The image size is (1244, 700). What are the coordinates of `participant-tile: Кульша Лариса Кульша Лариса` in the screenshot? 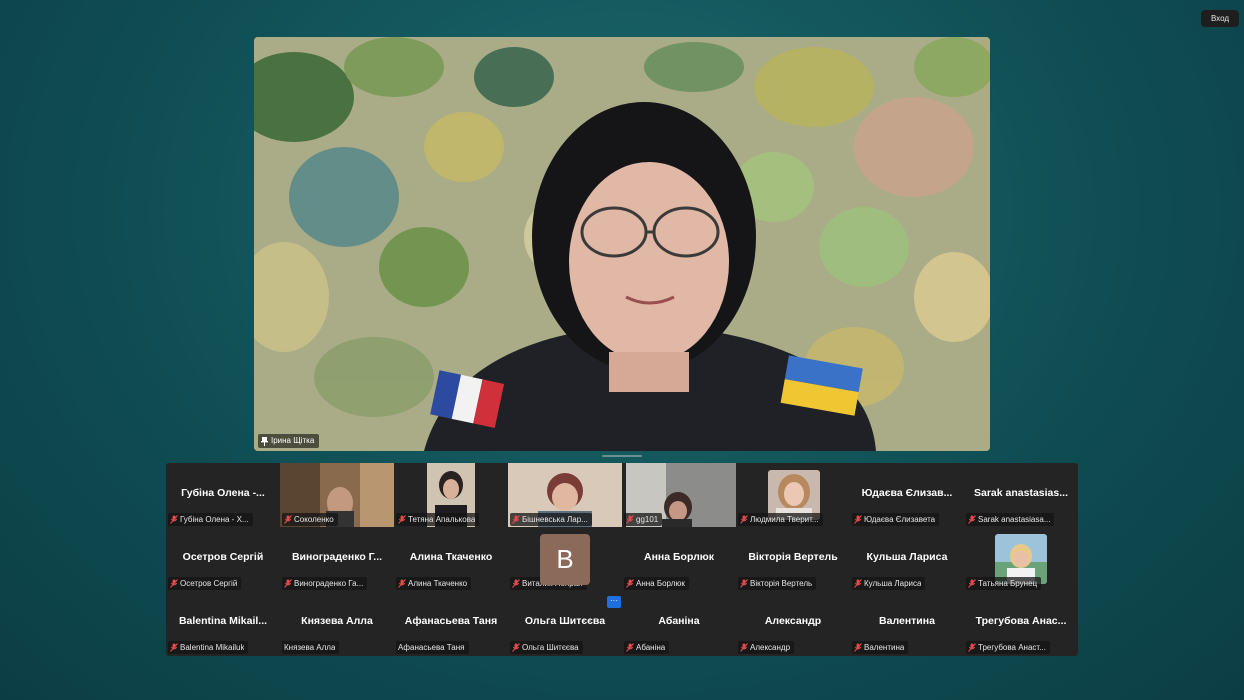 It's located at (907, 559).